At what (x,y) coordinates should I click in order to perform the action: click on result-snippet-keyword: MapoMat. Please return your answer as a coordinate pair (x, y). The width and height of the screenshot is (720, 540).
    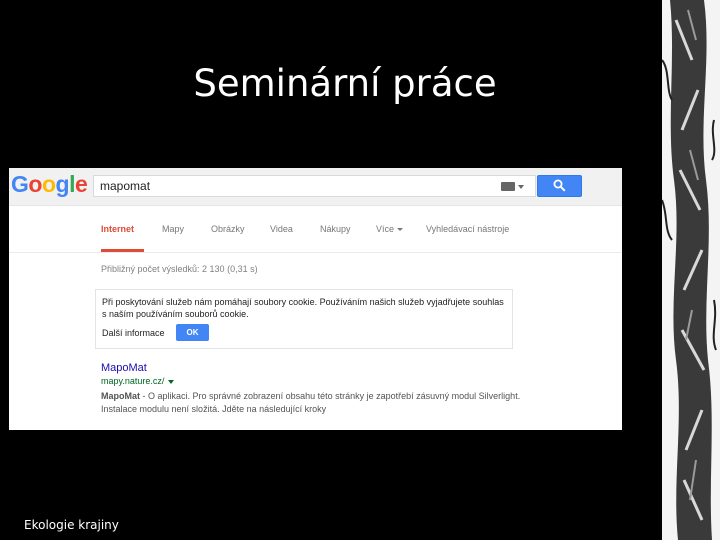
    Looking at the image, I should click on (120, 396).